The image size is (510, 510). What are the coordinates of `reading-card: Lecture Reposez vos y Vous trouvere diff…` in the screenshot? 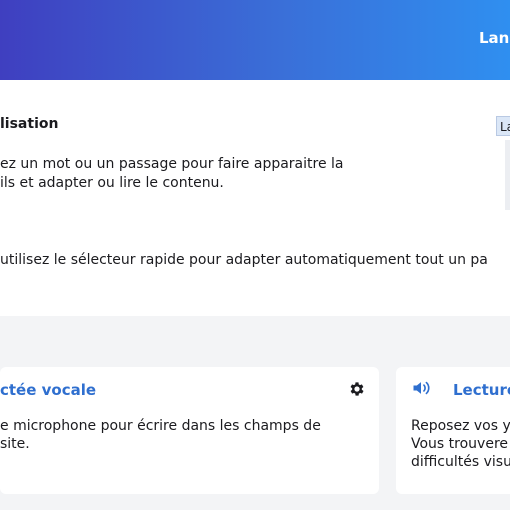 It's located at (453, 430).